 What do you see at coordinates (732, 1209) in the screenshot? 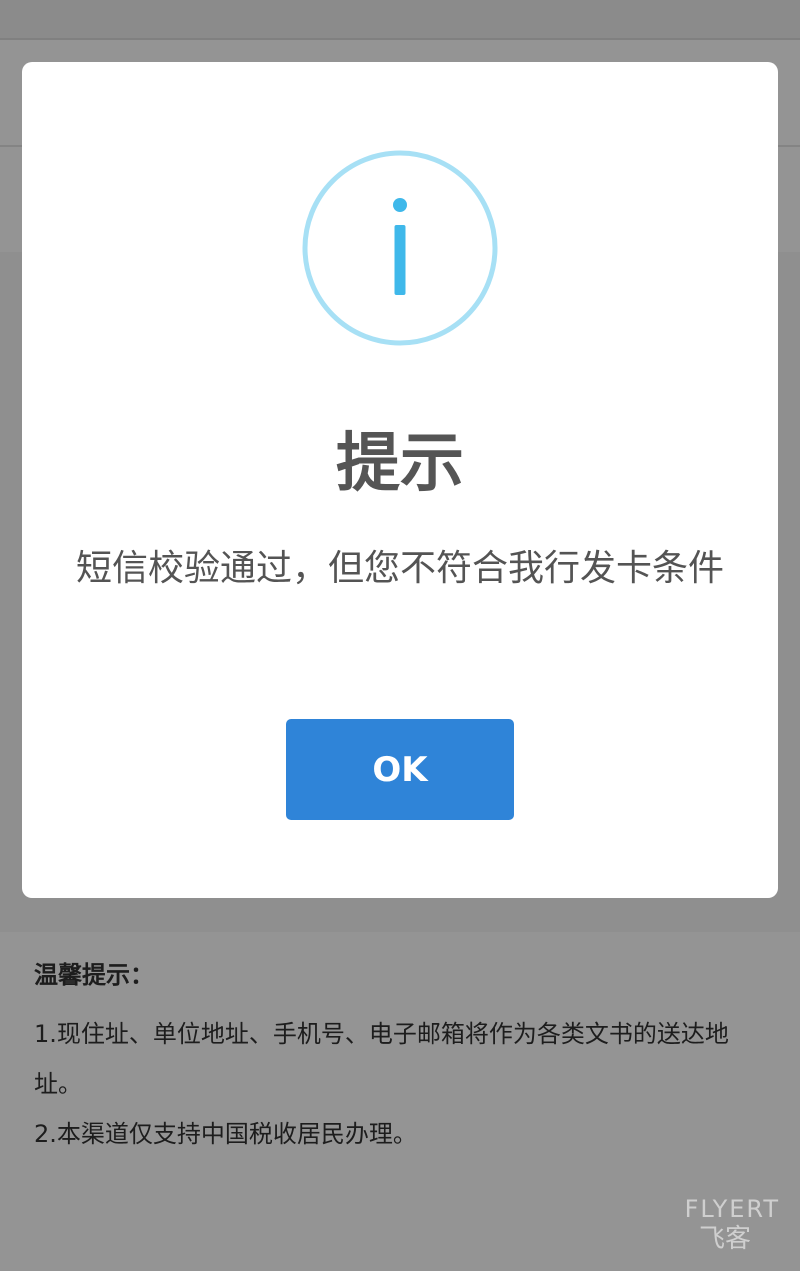
I see `watermark-brand: FLYERT` at bounding box center [732, 1209].